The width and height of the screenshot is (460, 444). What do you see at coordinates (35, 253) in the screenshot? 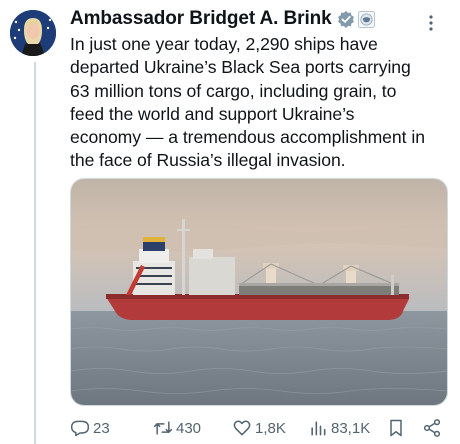
I see `thread-line` at bounding box center [35, 253].